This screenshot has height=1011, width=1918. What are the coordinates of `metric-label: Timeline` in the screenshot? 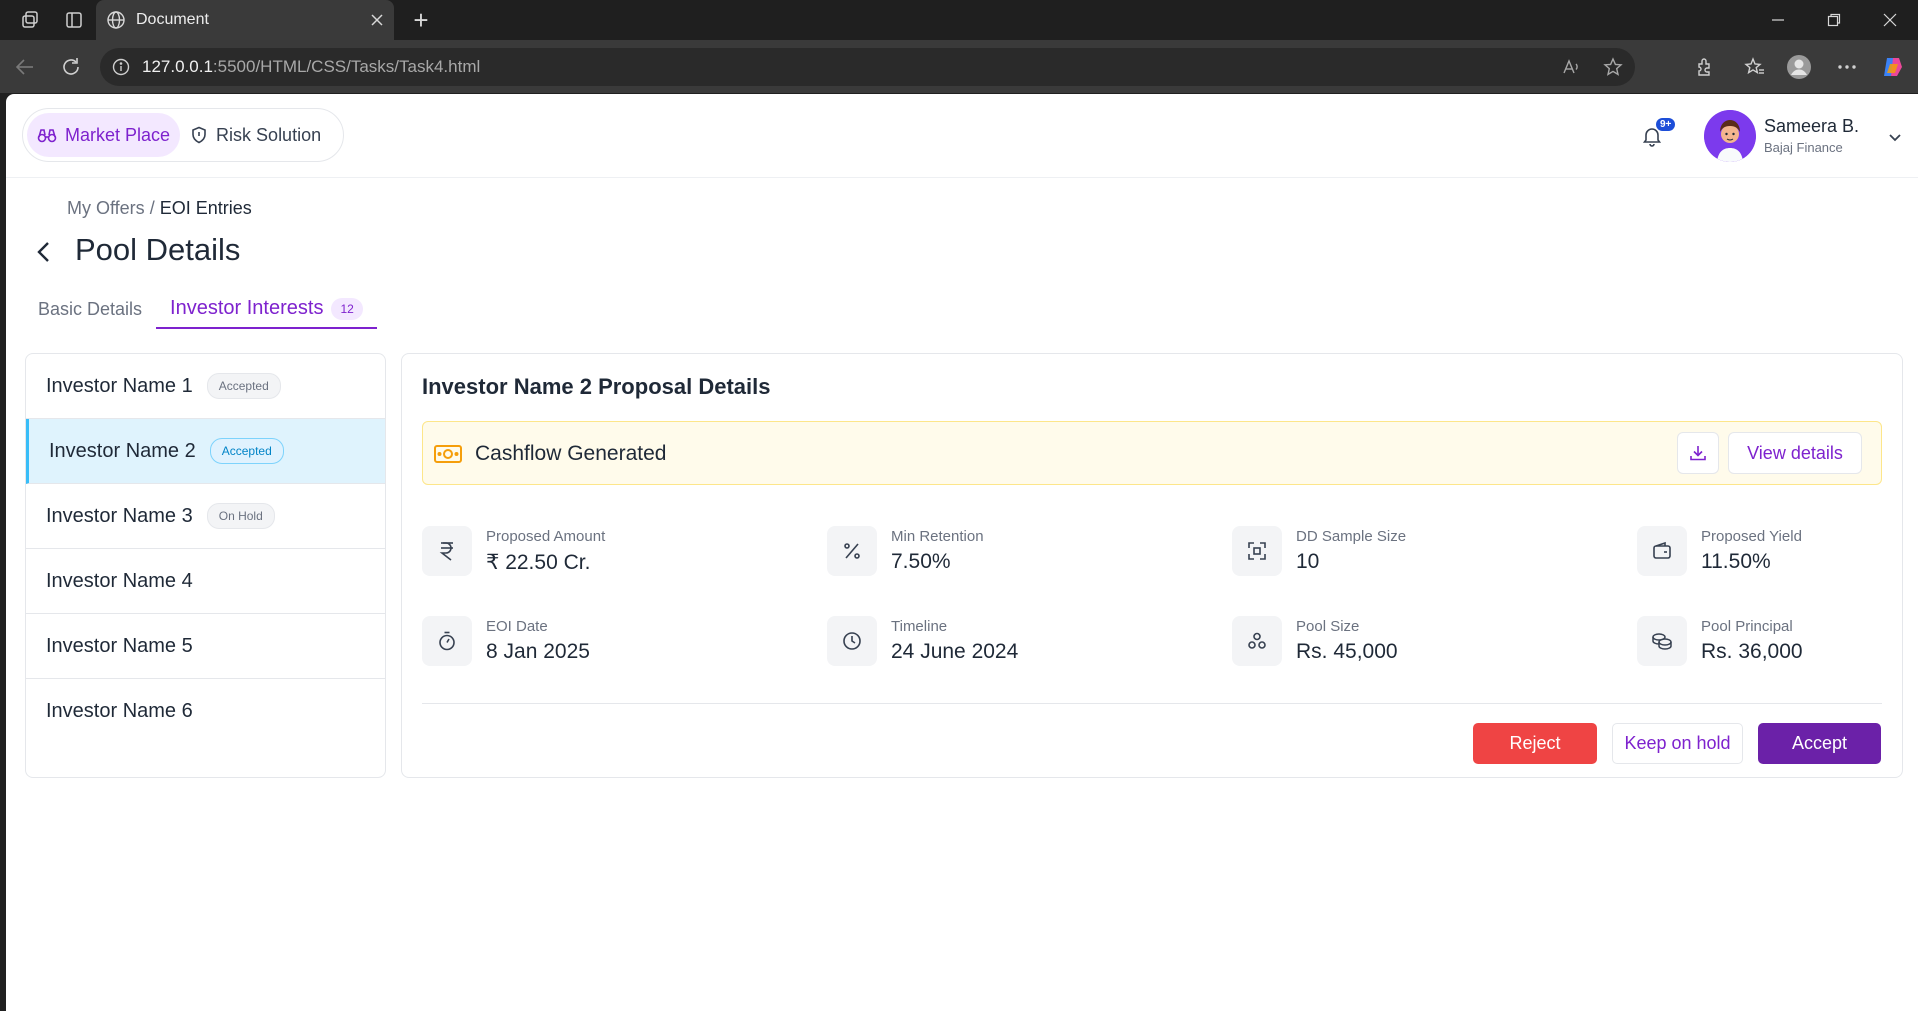 It's located at (919, 626).